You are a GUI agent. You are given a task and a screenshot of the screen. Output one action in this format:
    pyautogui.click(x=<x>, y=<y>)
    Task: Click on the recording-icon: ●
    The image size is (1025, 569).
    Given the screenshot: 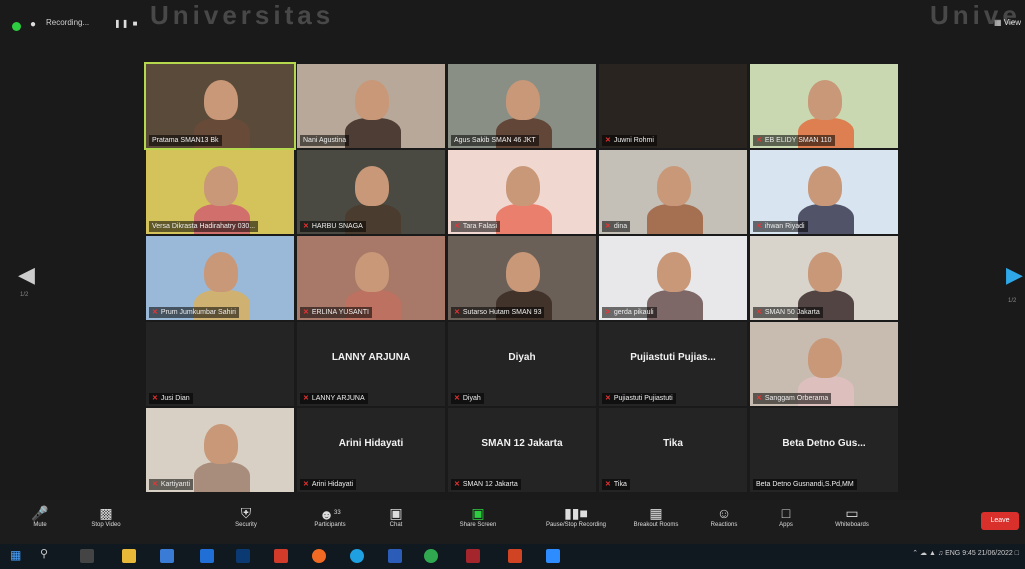 What is the action you would take?
    pyautogui.click(x=33, y=24)
    